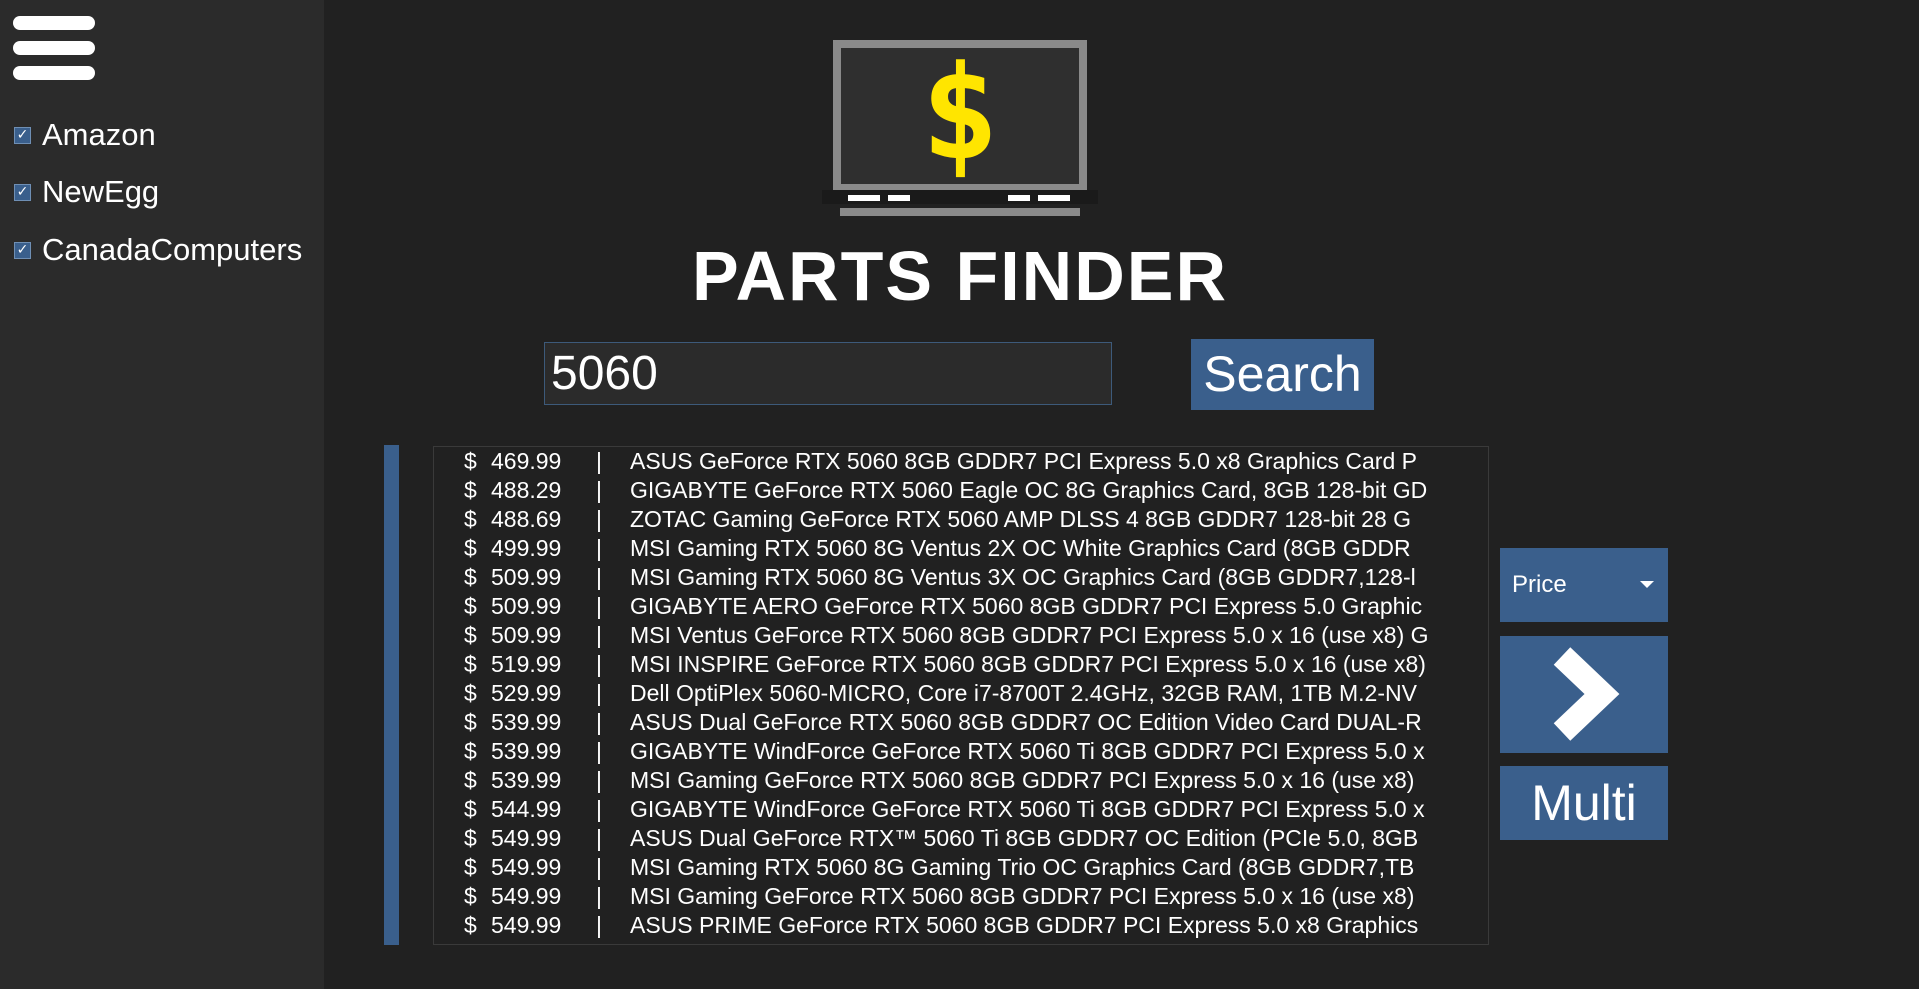 Image resolution: width=1919 pixels, height=989 pixels. What do you see at coordinates (526, 664) in the screenshot?
I see `result-price: 519.99` at bounding box center [526, 664].